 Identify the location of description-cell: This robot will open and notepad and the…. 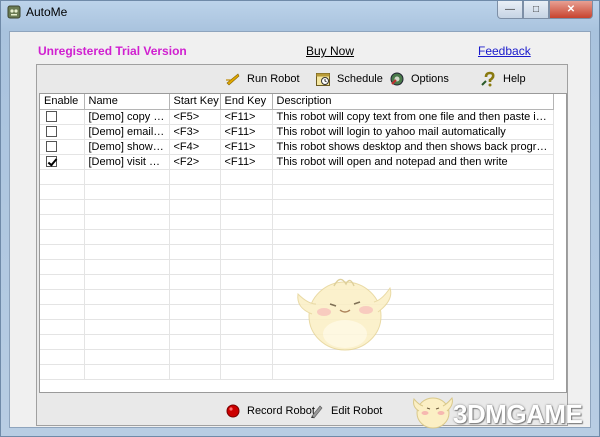
(413, 162).